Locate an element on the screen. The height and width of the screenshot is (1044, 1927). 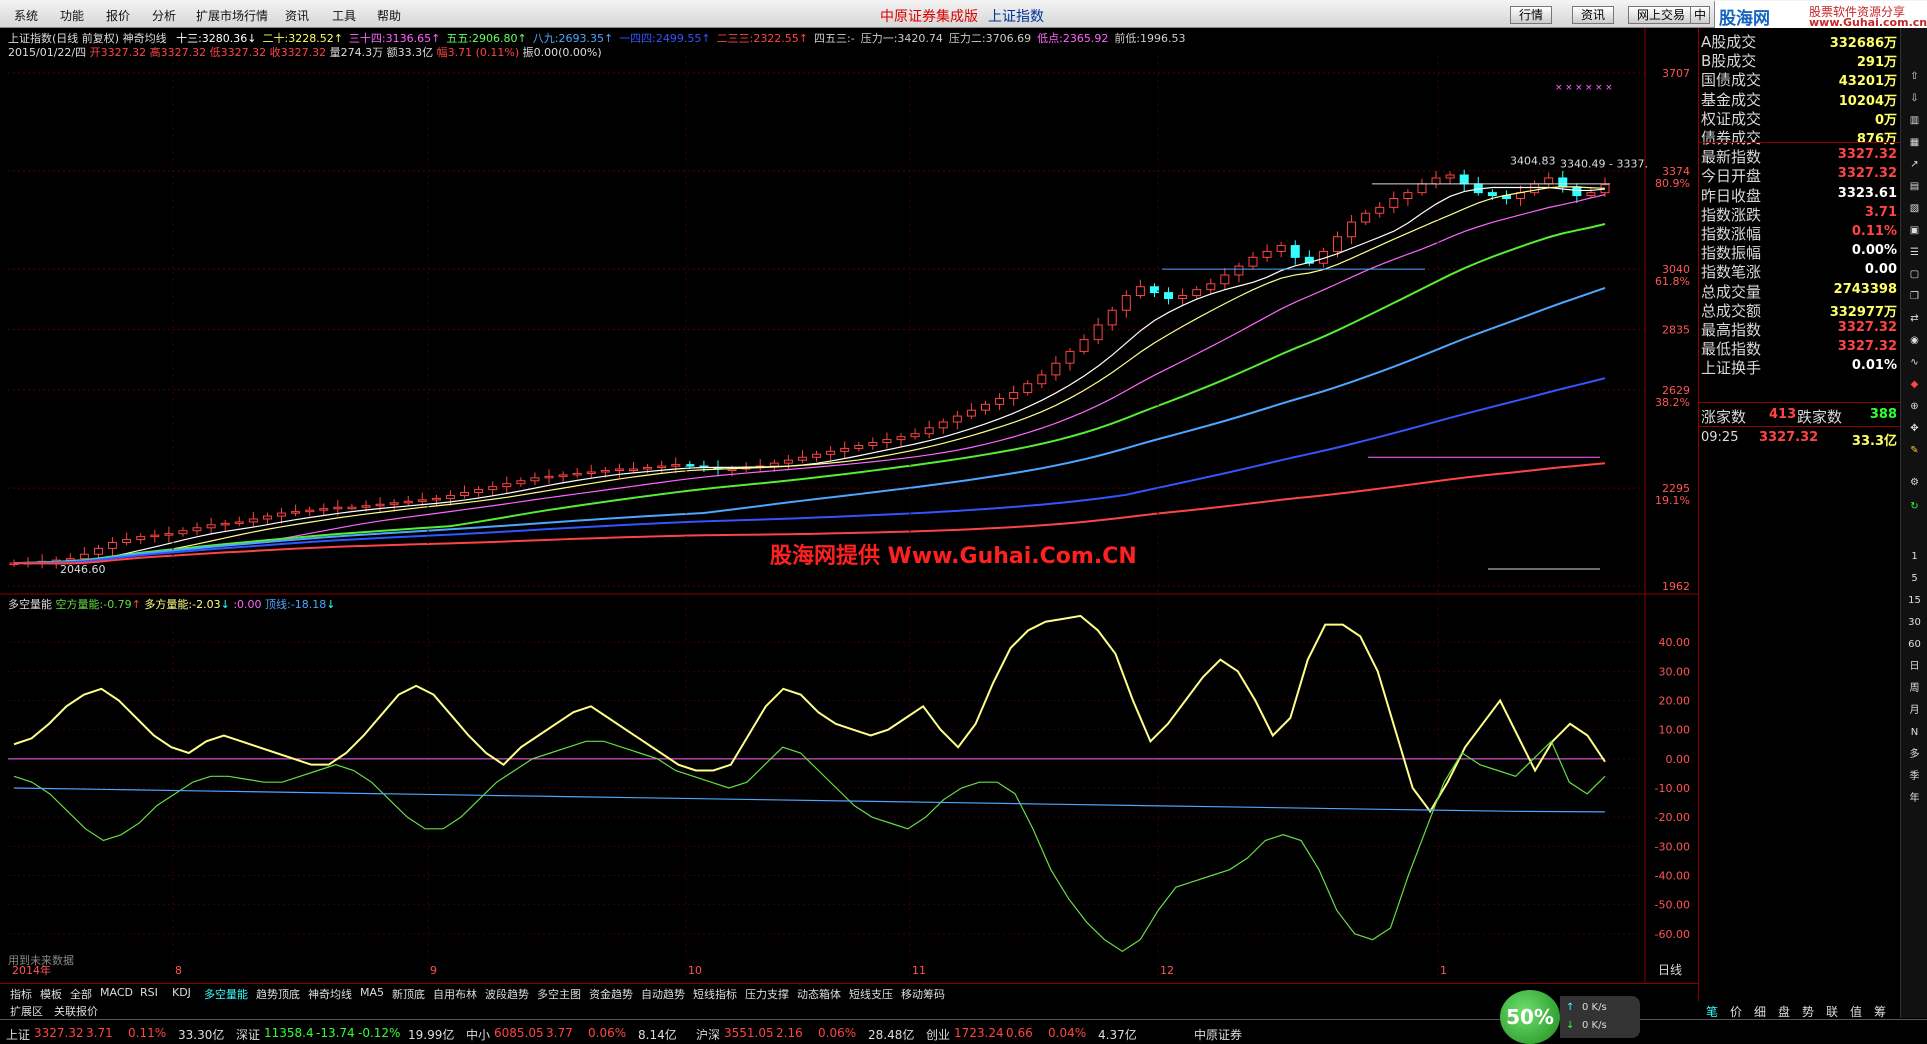
network-speed-gauge: 50% is located at coordinates (1530, 1017).